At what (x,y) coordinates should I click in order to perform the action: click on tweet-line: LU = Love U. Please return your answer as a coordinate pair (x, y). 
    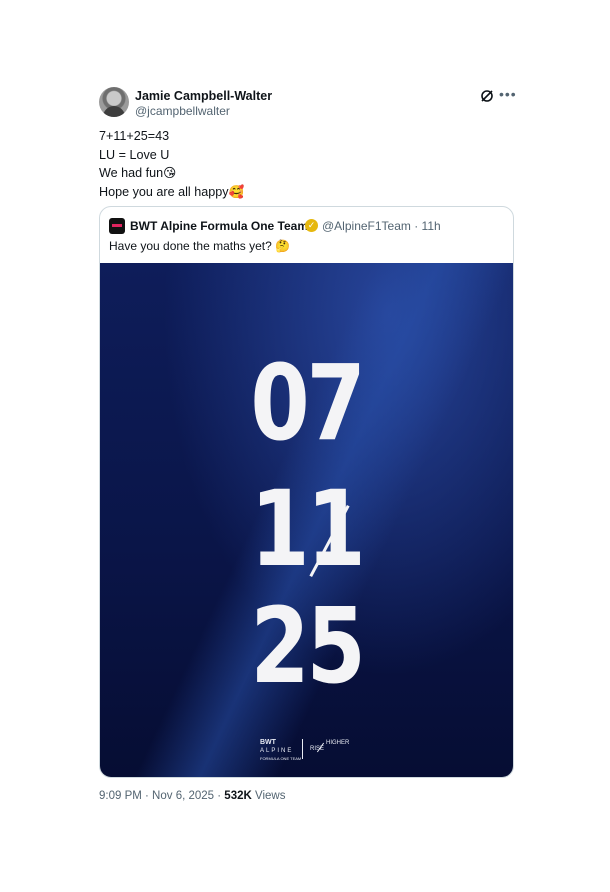
    Looking at the image, I should click on (134, 154).